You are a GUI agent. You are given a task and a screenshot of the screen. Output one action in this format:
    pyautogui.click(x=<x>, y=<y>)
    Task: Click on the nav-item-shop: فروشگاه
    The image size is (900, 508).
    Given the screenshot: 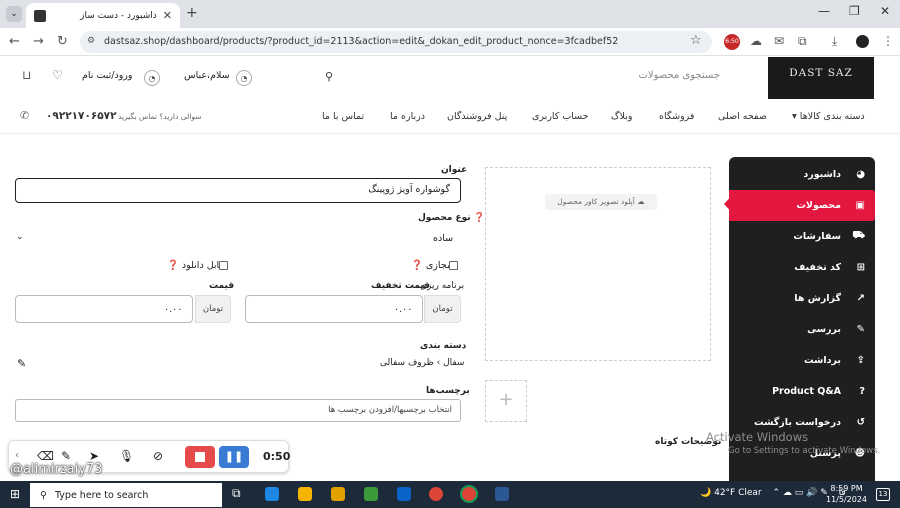 What is the action you would take?
    pyautogui.click(x=676, y=116)
    